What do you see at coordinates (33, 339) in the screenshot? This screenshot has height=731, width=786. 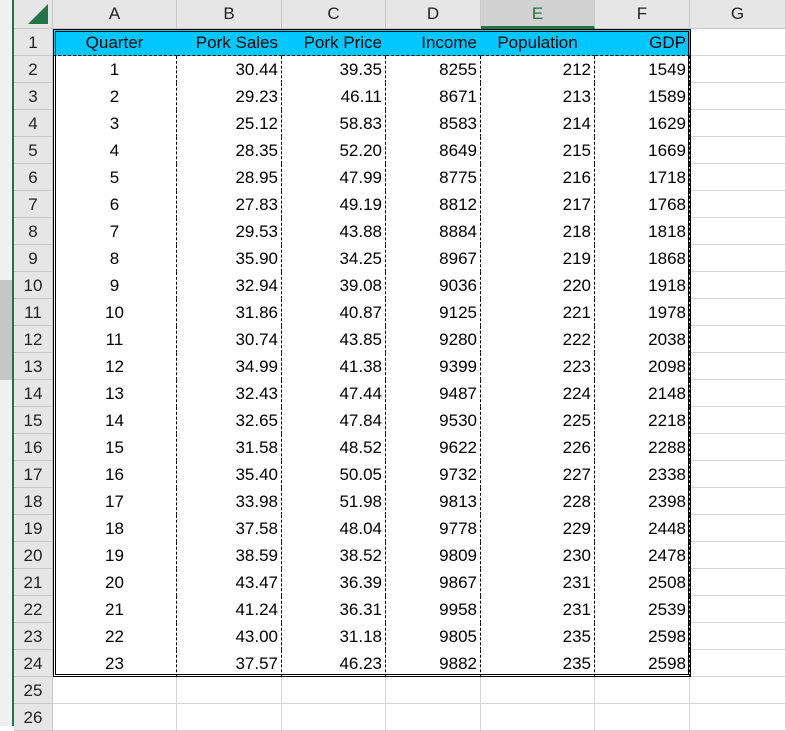 I see `row-header-12: 12` at bounding box center [33, 339].